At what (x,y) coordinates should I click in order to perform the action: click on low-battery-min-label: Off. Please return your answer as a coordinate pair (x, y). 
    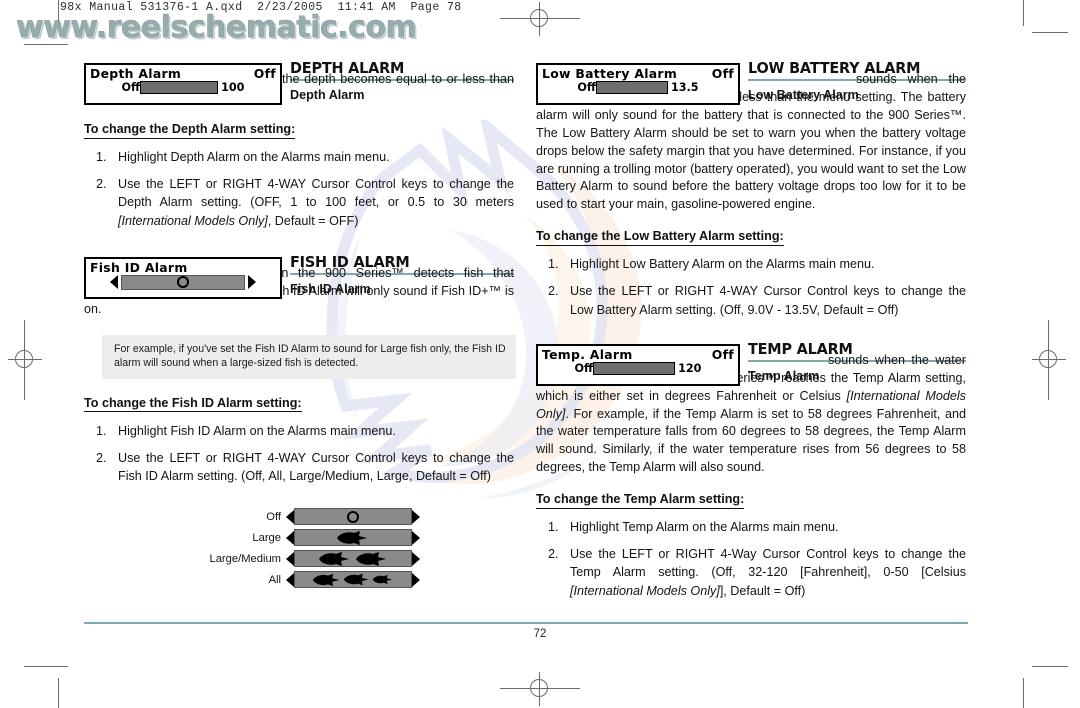
    Looking at the image, I should click on (586, 87).